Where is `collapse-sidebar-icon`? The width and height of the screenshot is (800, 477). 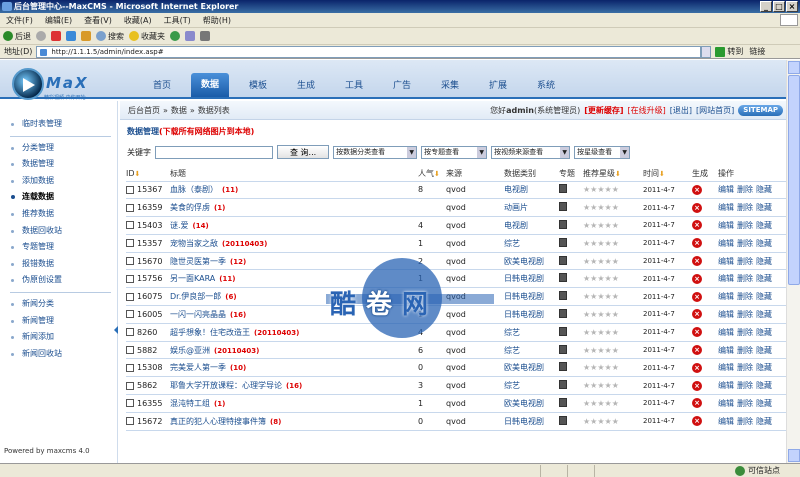 collapse-sidebar-icon is located at coordinates (116, 330).